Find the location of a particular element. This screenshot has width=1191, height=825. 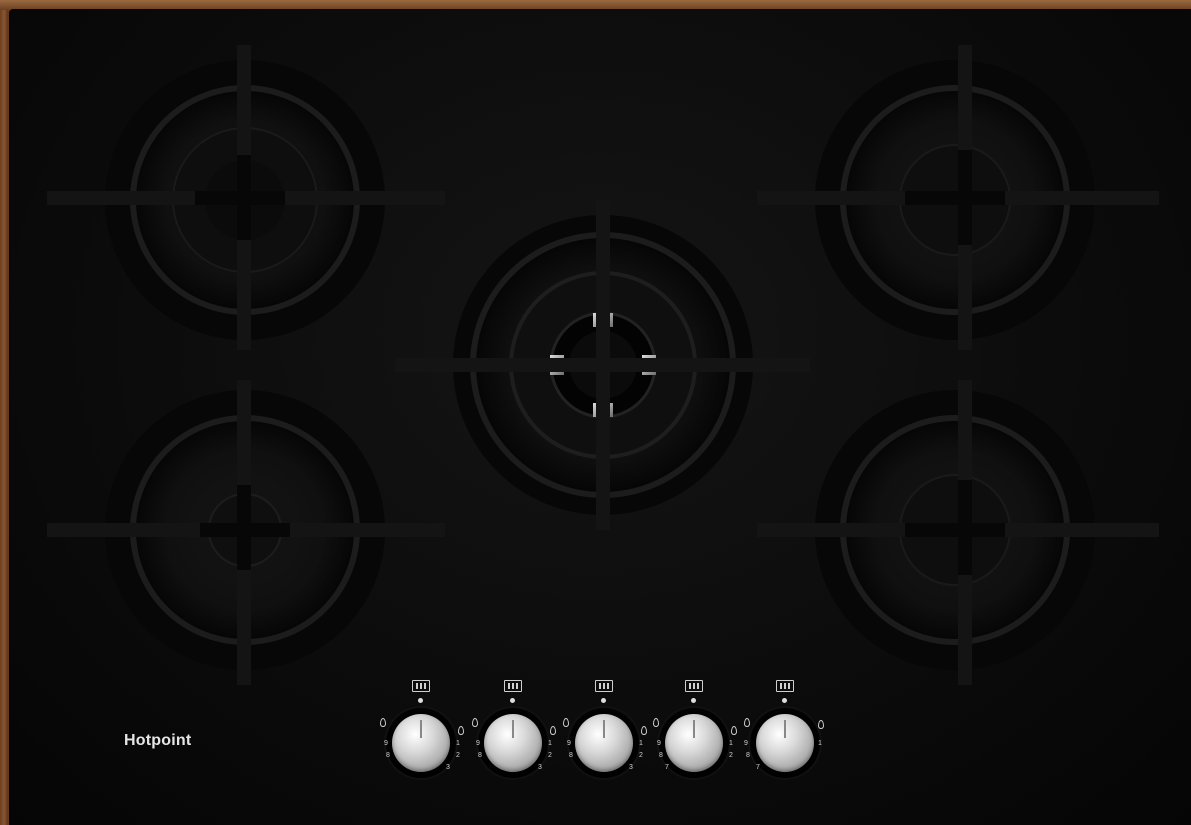

knob-front-left: 9 8 1 2 3 is located at coordinates (421, 735).